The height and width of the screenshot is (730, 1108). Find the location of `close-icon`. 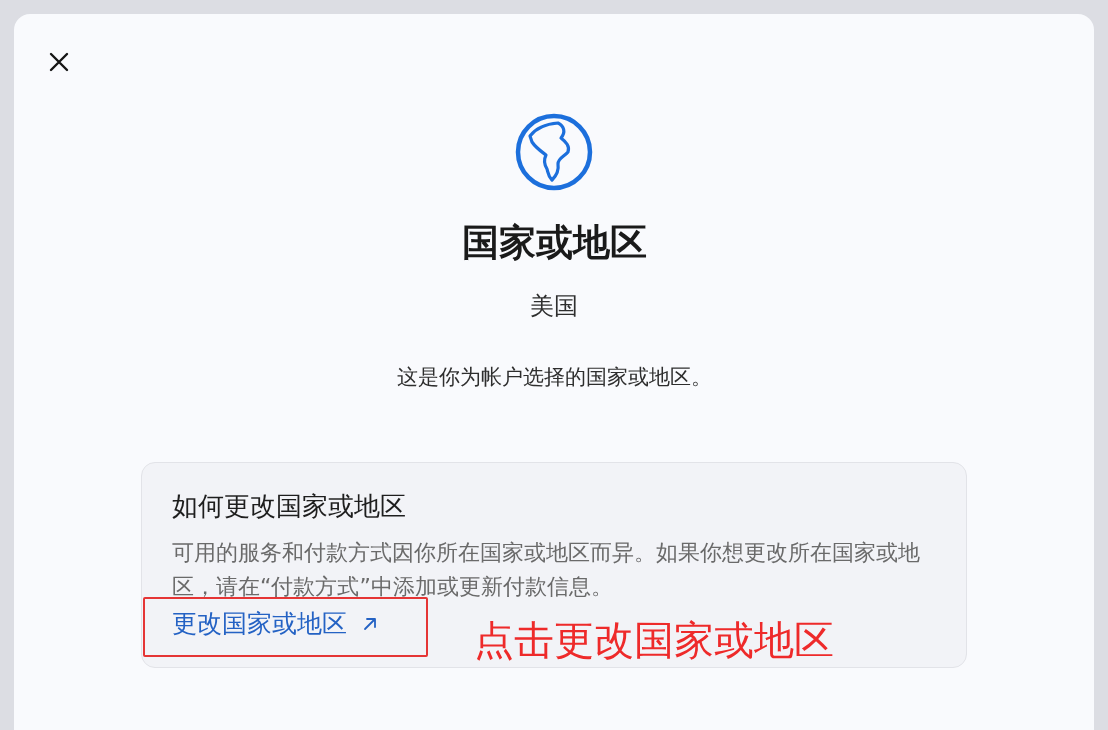

close-icon is located at coordinates (59, 62).